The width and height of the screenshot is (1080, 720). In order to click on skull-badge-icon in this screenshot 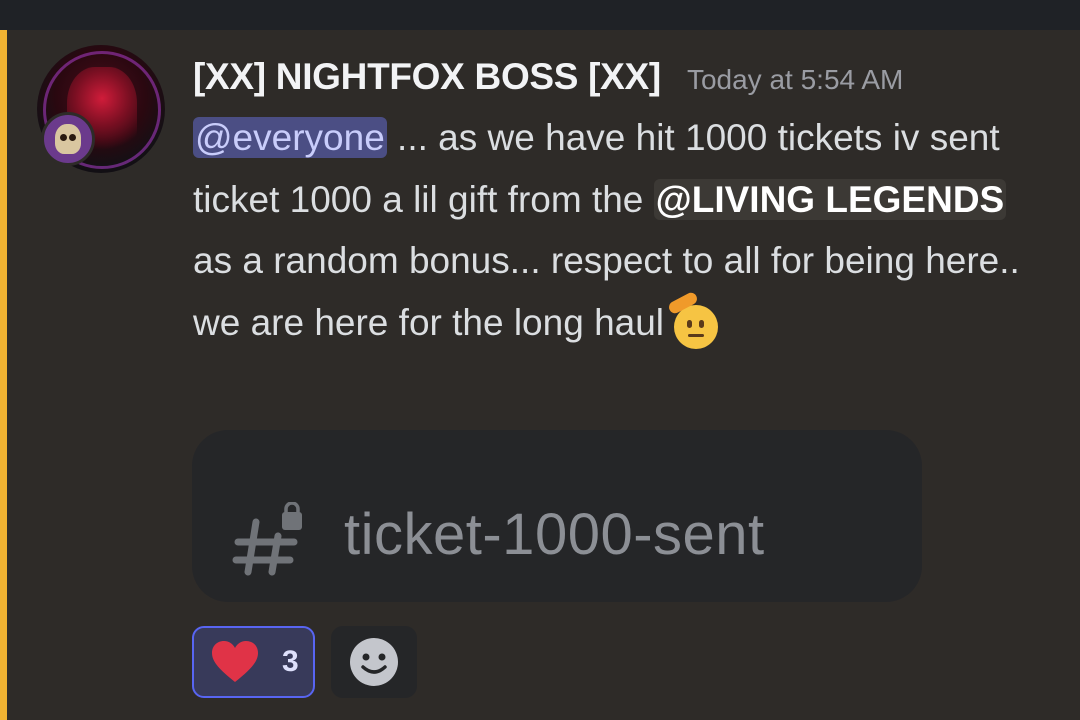, I will do `click(68, 139)`.